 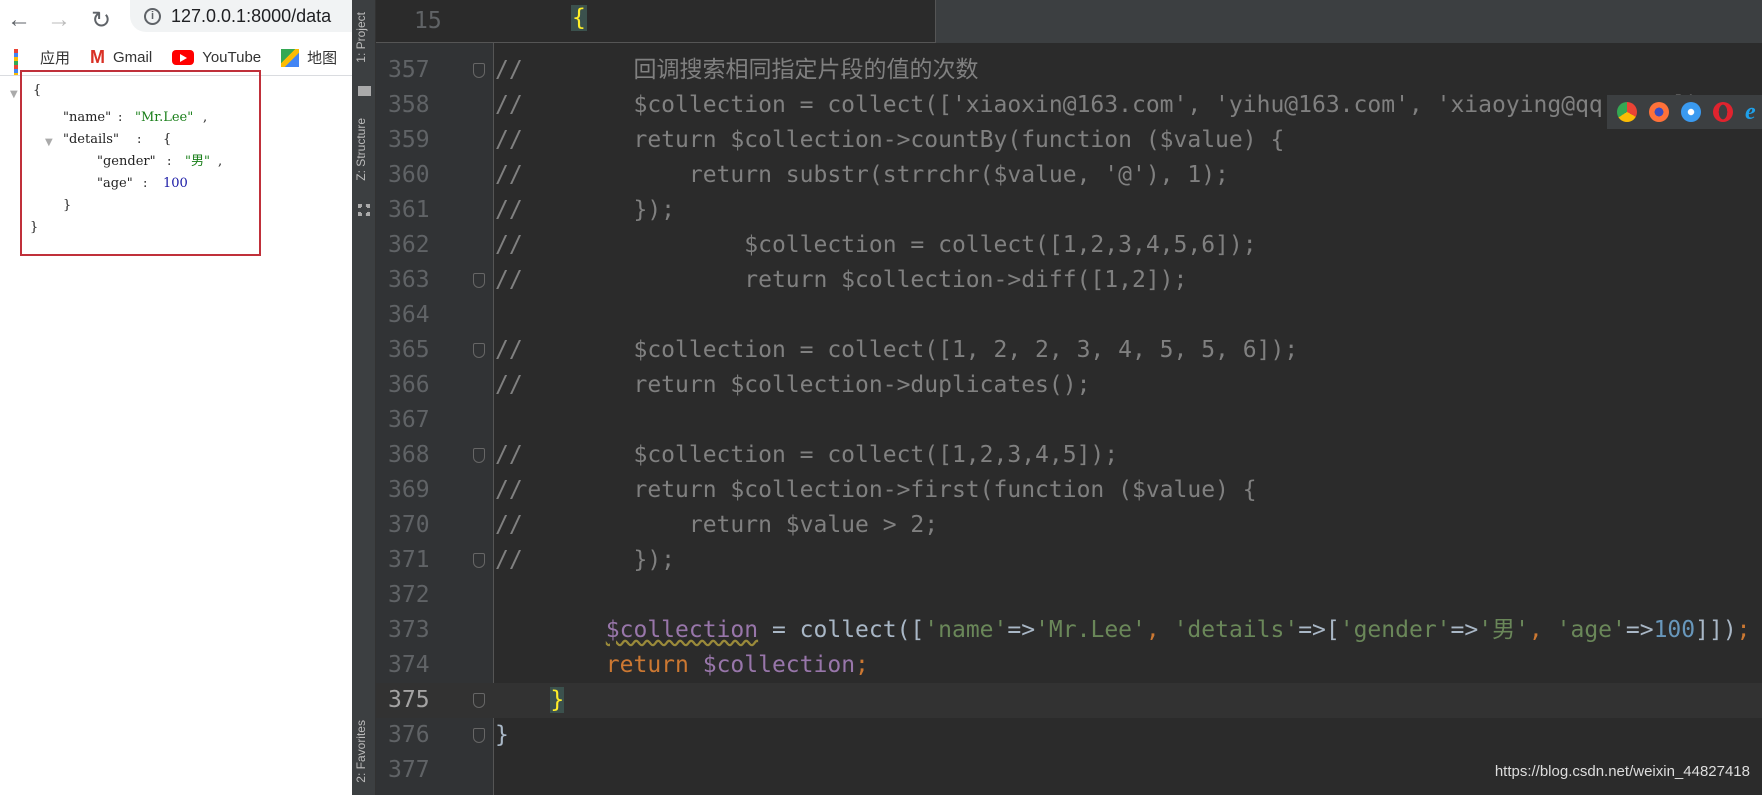 What do you see at coordinates (322, 58) in the screenshot?
I see `bookmark-label: 地图` at bounding box center [322, 58].